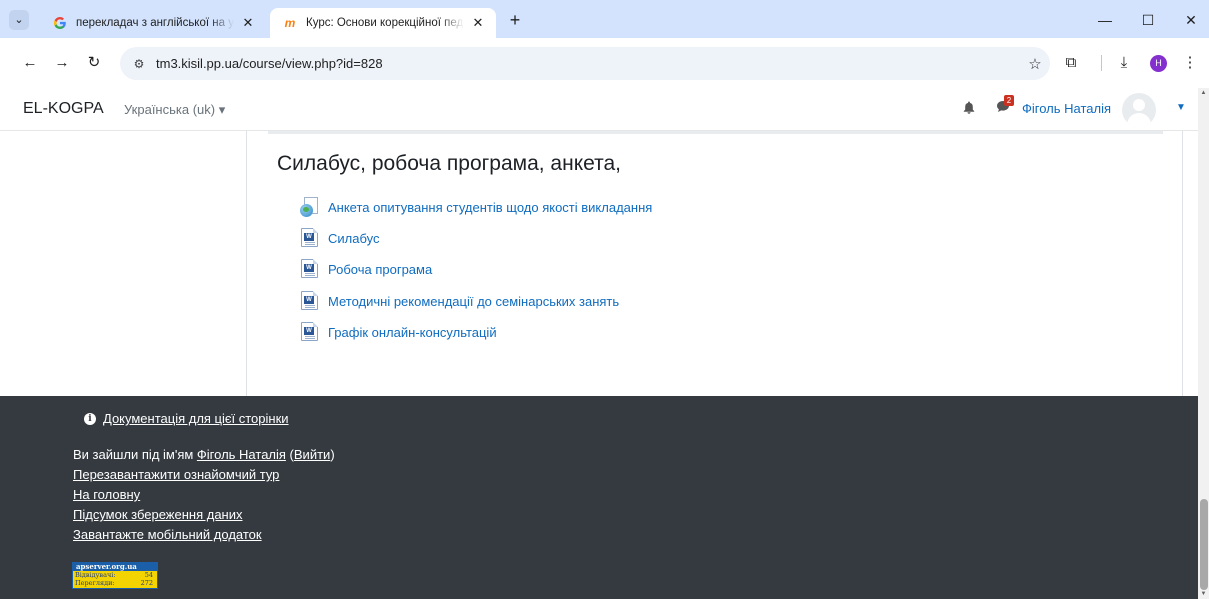 The image size is (1209, 599). I want to click on new-tab-button: +, so click(515, 20).